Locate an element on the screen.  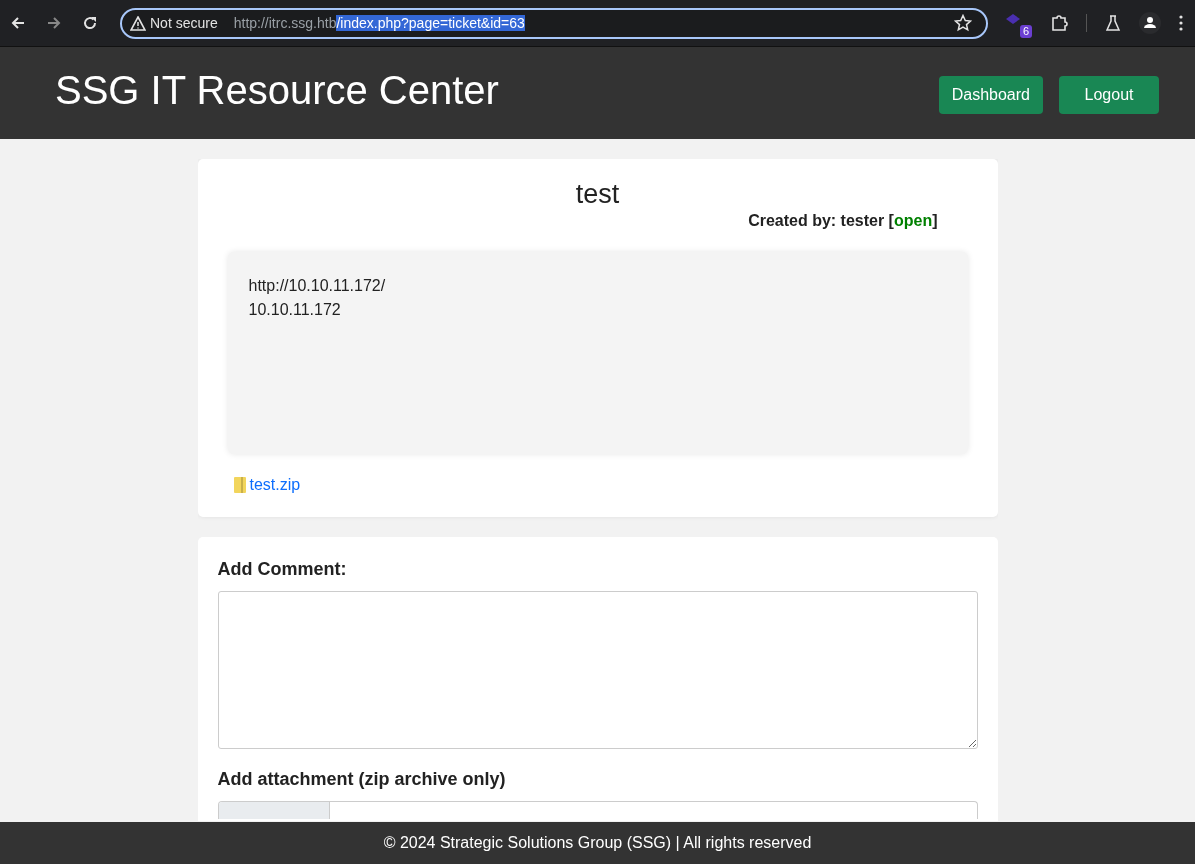
file-input is located at coordinates (597, 810).